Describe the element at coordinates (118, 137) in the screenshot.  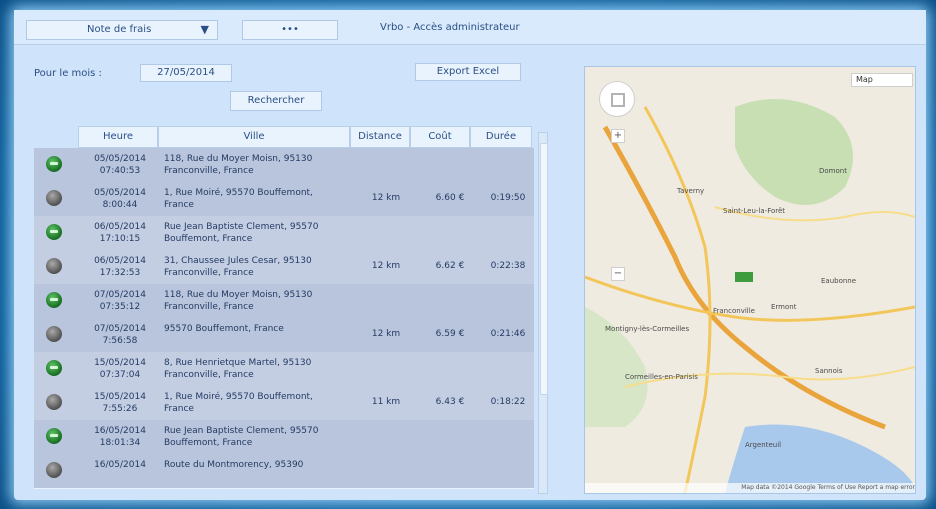
I see `column-header-heure: Heure` at that location.